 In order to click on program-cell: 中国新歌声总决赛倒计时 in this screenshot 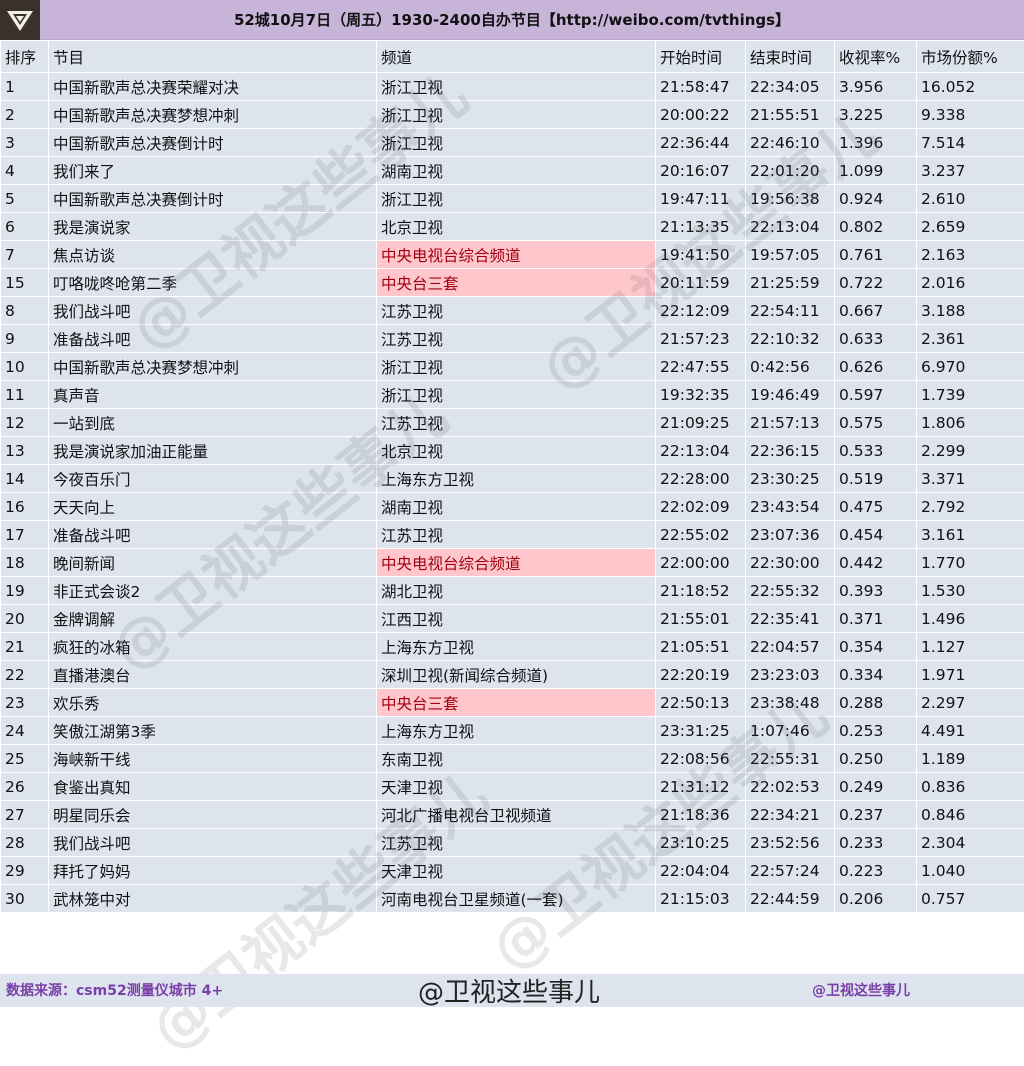, I will do `click(213, 143)`.